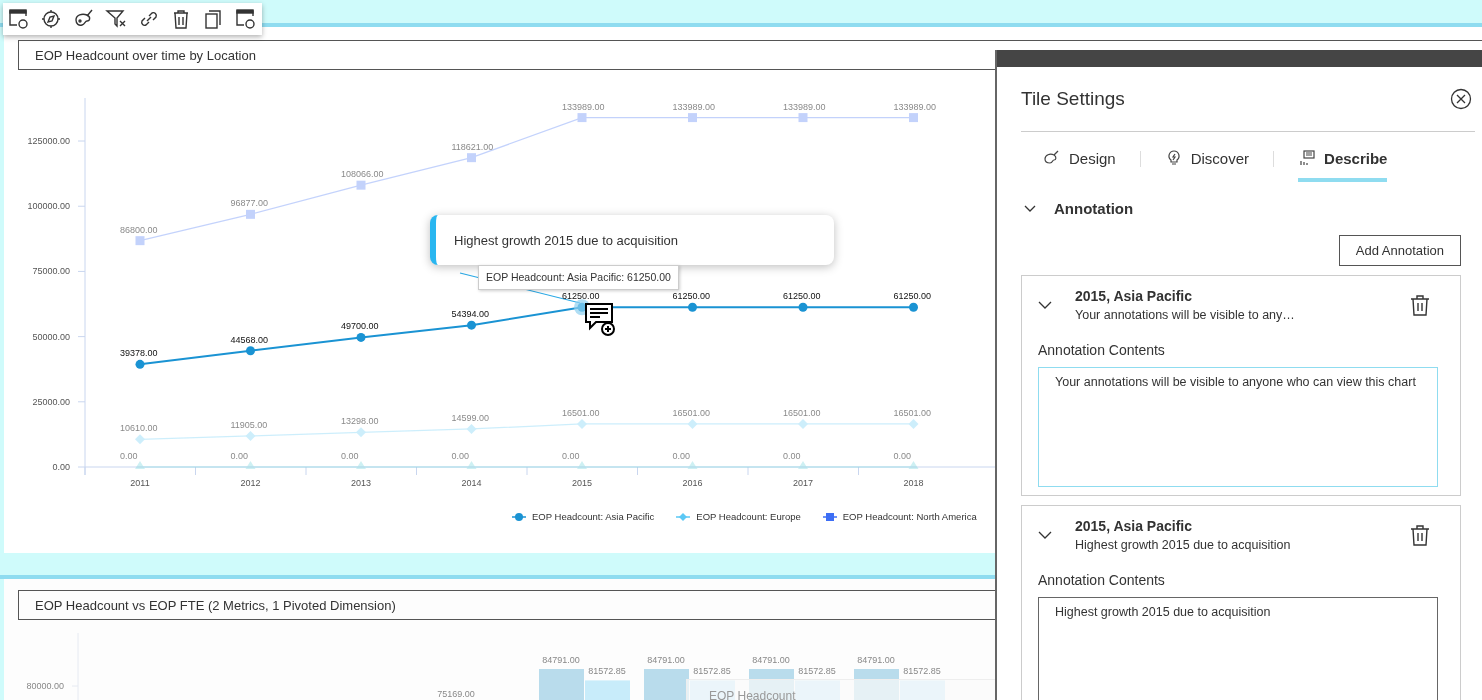 The width and height of the screenshot is (1482, 700). What do you see at coordinates (470, 314) in the screenshot?
I see `data-label: 54394.00` at bounding box center [470, 314].